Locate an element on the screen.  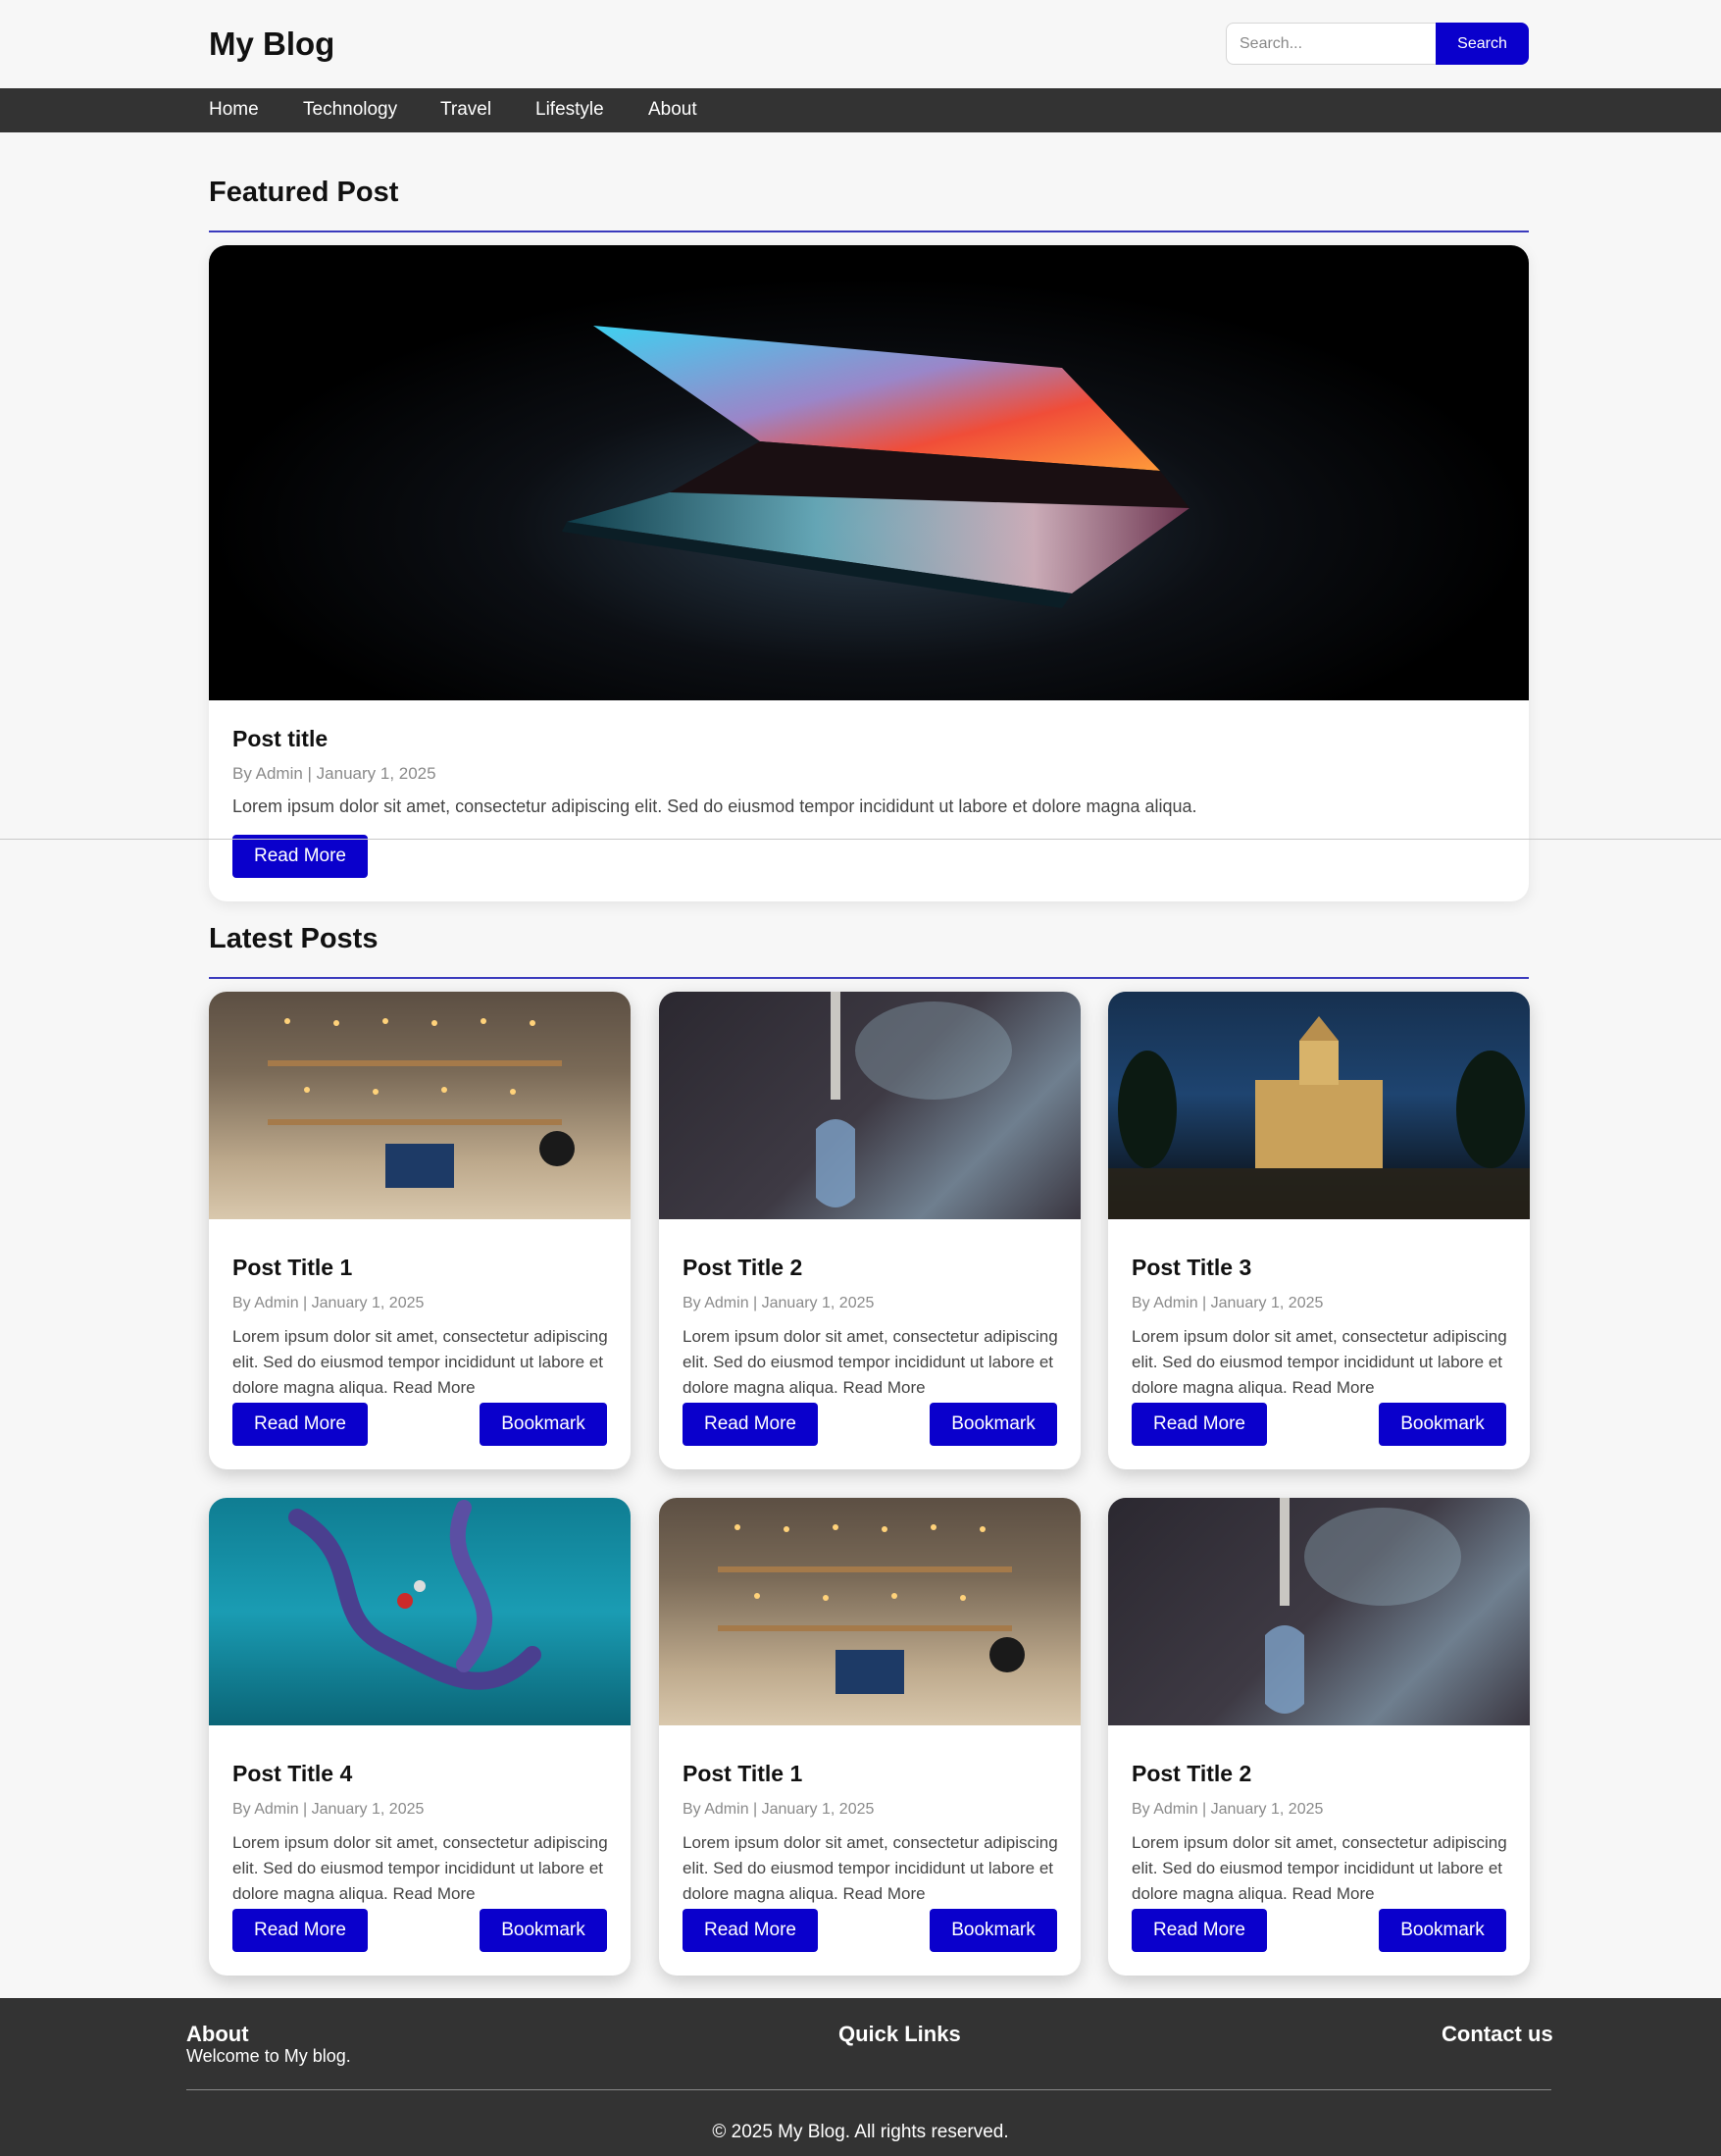
featured-post-meta: By Admin | January 1, 2025 is located at coordinates (334, 773).